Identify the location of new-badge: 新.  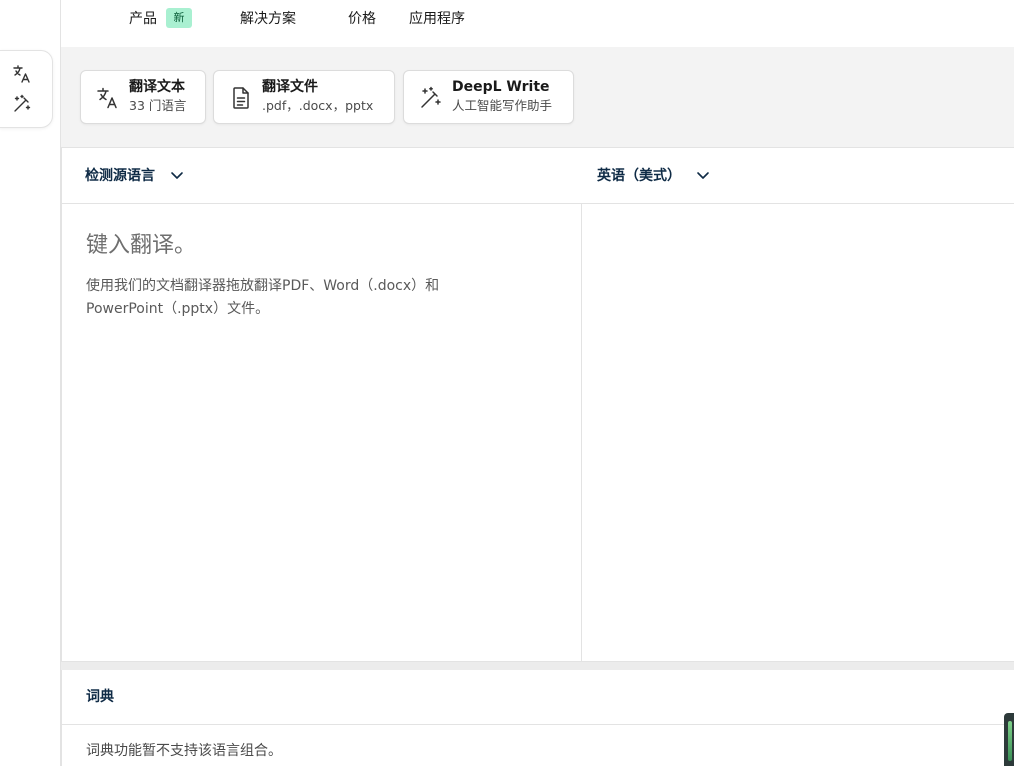
(179, 18).